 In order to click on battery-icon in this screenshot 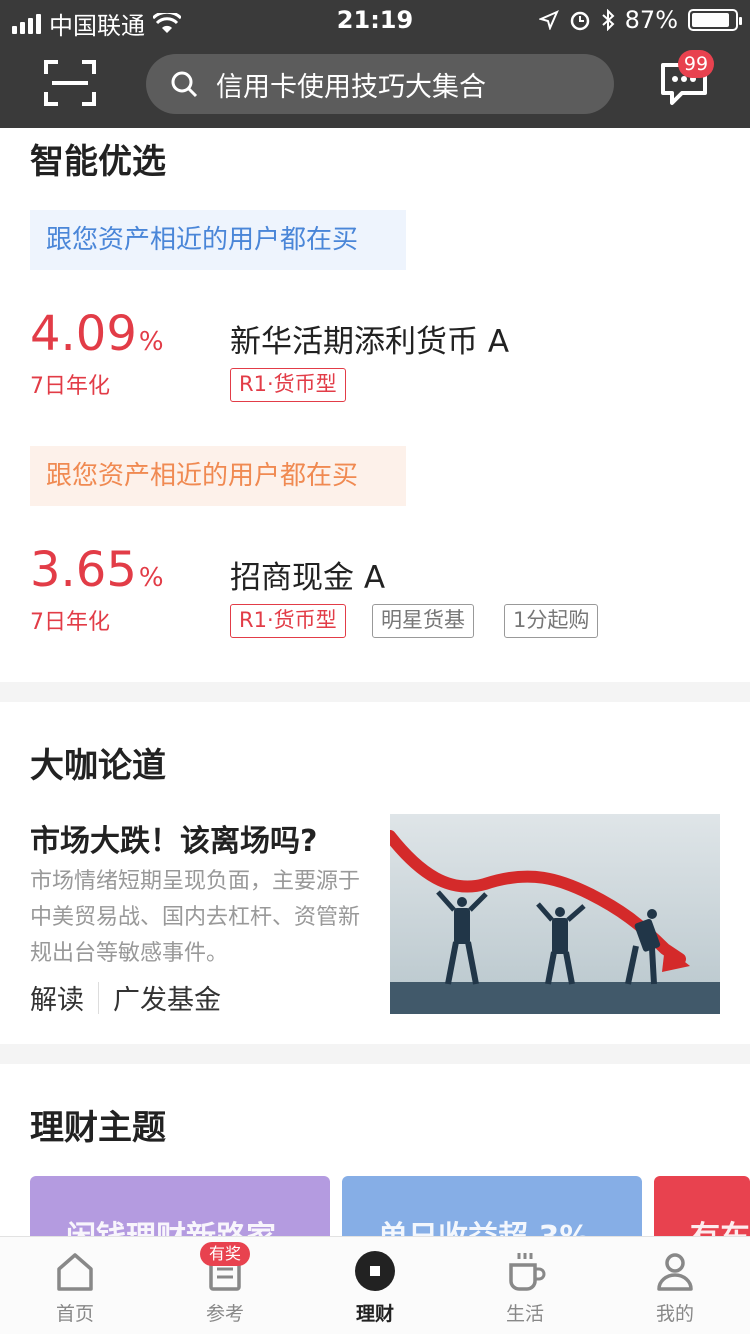, I will do `click(715, 20)`.